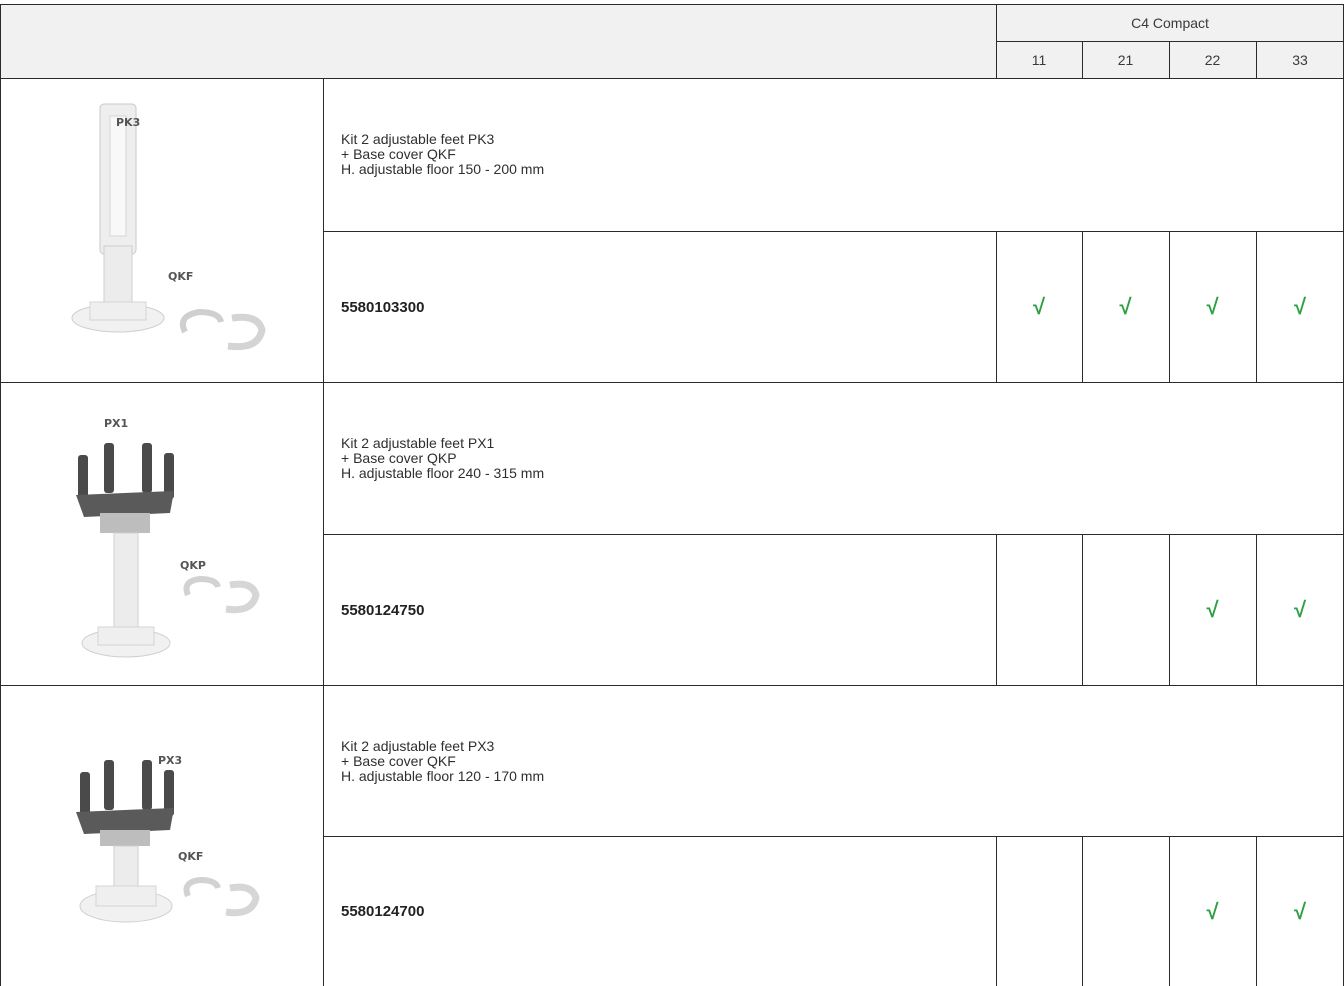 Image resolution: width=1344 pixels, height=986 pixels. I want to click on description-line: H. adjustable floor 150 - 200 mm, so click(443, 169).